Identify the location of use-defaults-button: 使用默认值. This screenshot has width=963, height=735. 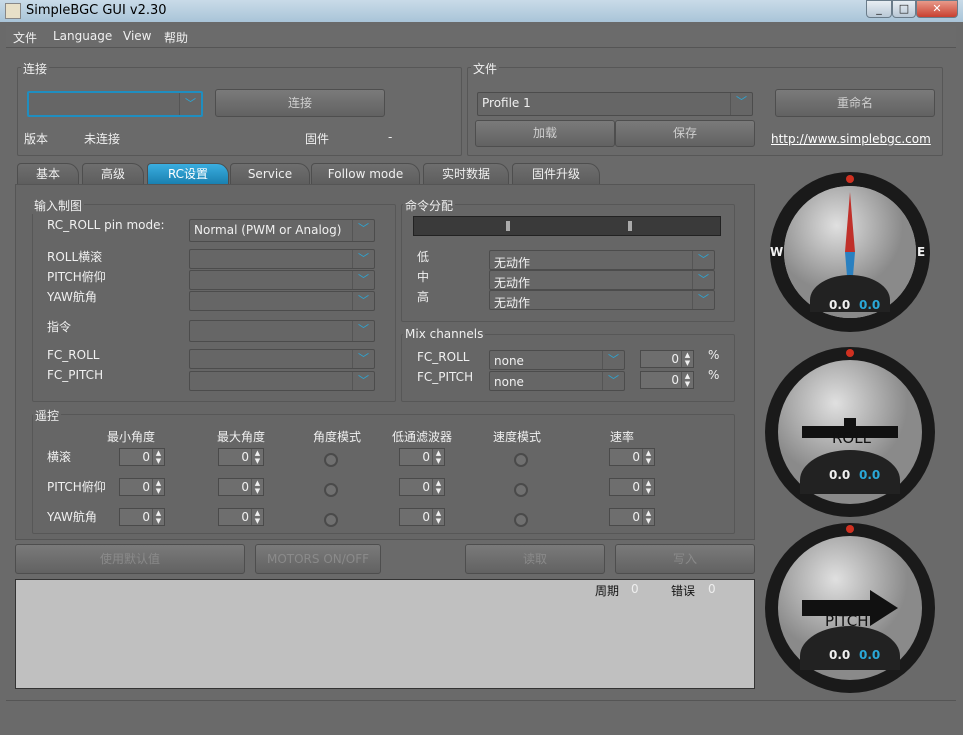
(130, 559).